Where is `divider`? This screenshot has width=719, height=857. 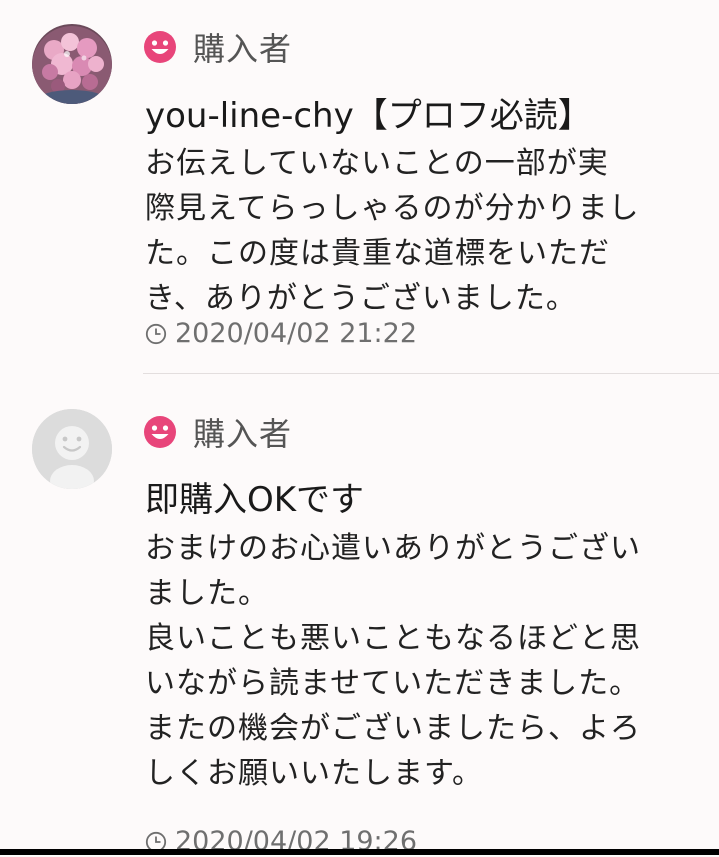
divider is located at coordinates (431, 373).